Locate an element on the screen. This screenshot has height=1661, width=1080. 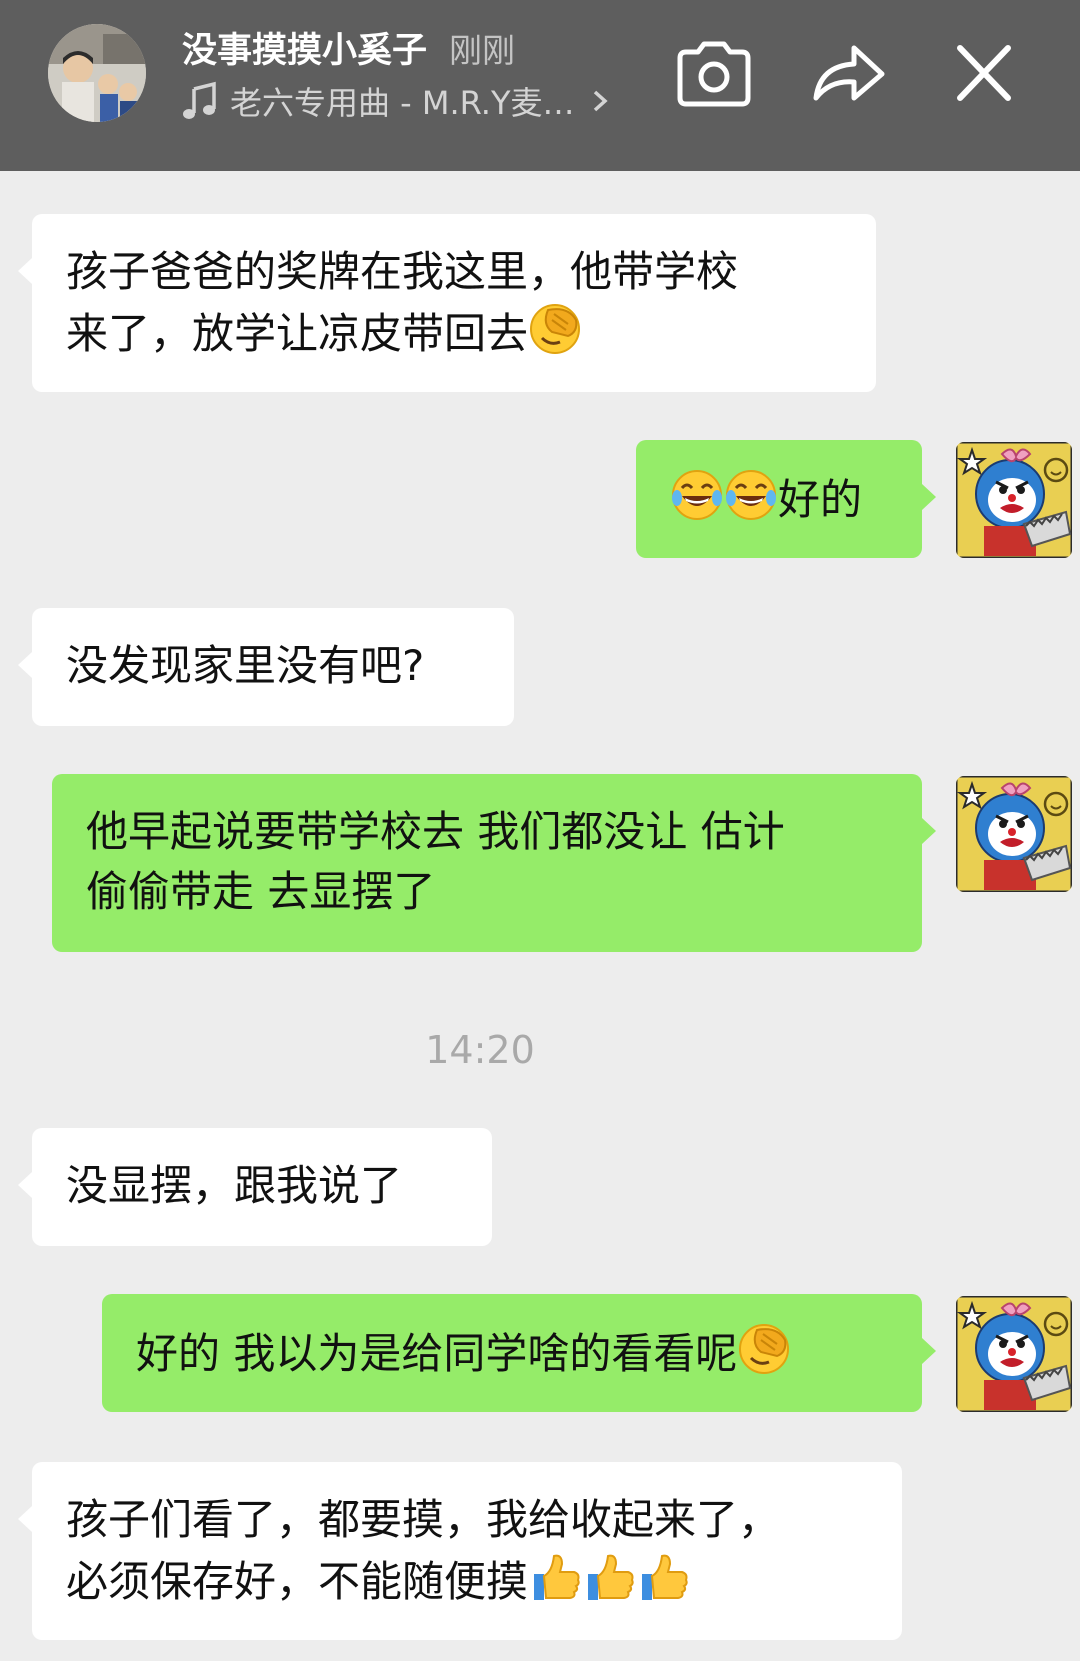
message-text-line: 没发现家里没有吧? is located at coordinates (245, 665).